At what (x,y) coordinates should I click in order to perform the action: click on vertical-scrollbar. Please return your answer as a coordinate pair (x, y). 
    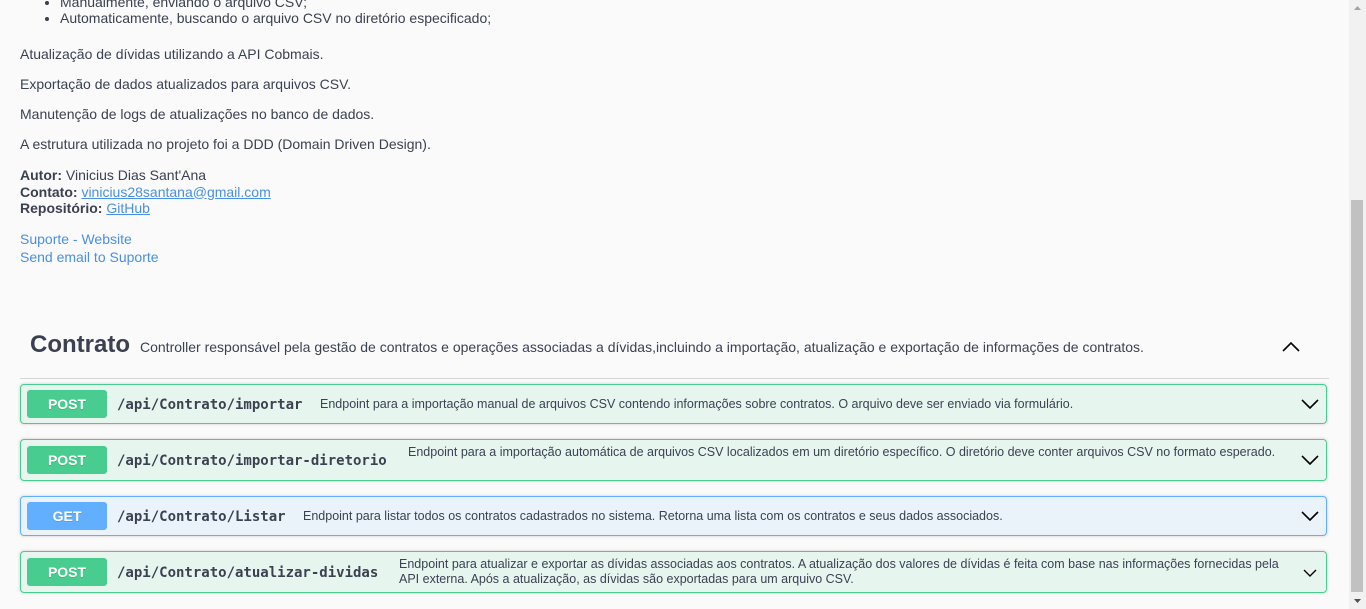
    Looking at the image, I should click on (1357, 304).